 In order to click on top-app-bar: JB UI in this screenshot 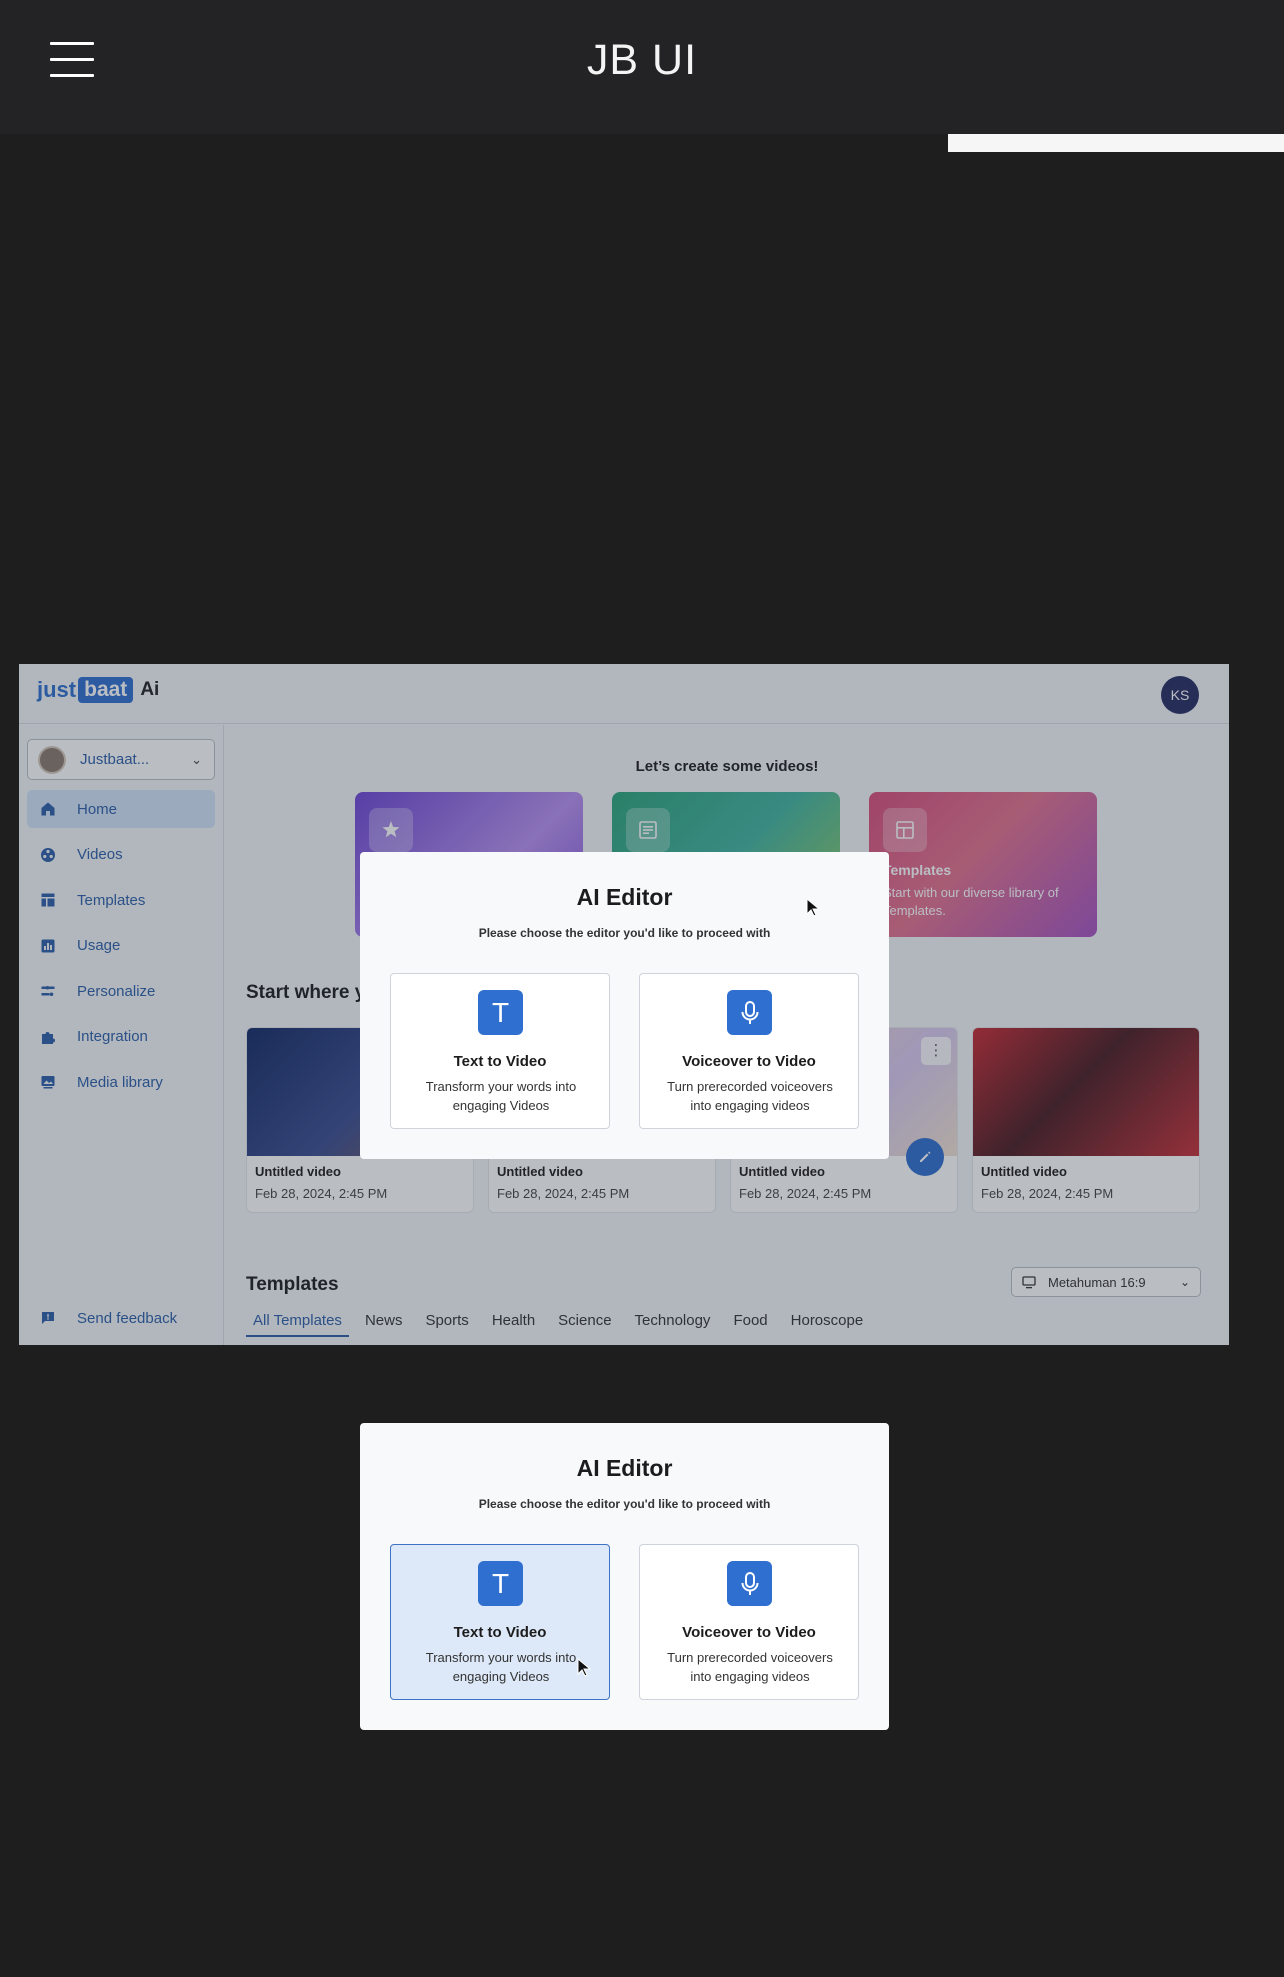, I will do `click(642, 67)`.